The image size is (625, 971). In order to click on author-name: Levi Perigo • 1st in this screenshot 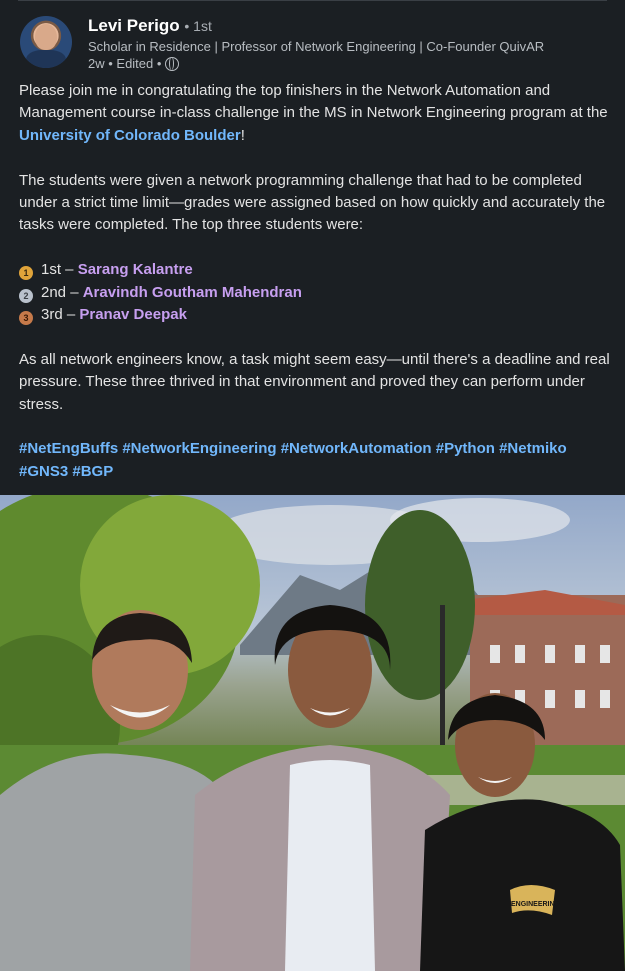, I will do `click(150, 26)`.